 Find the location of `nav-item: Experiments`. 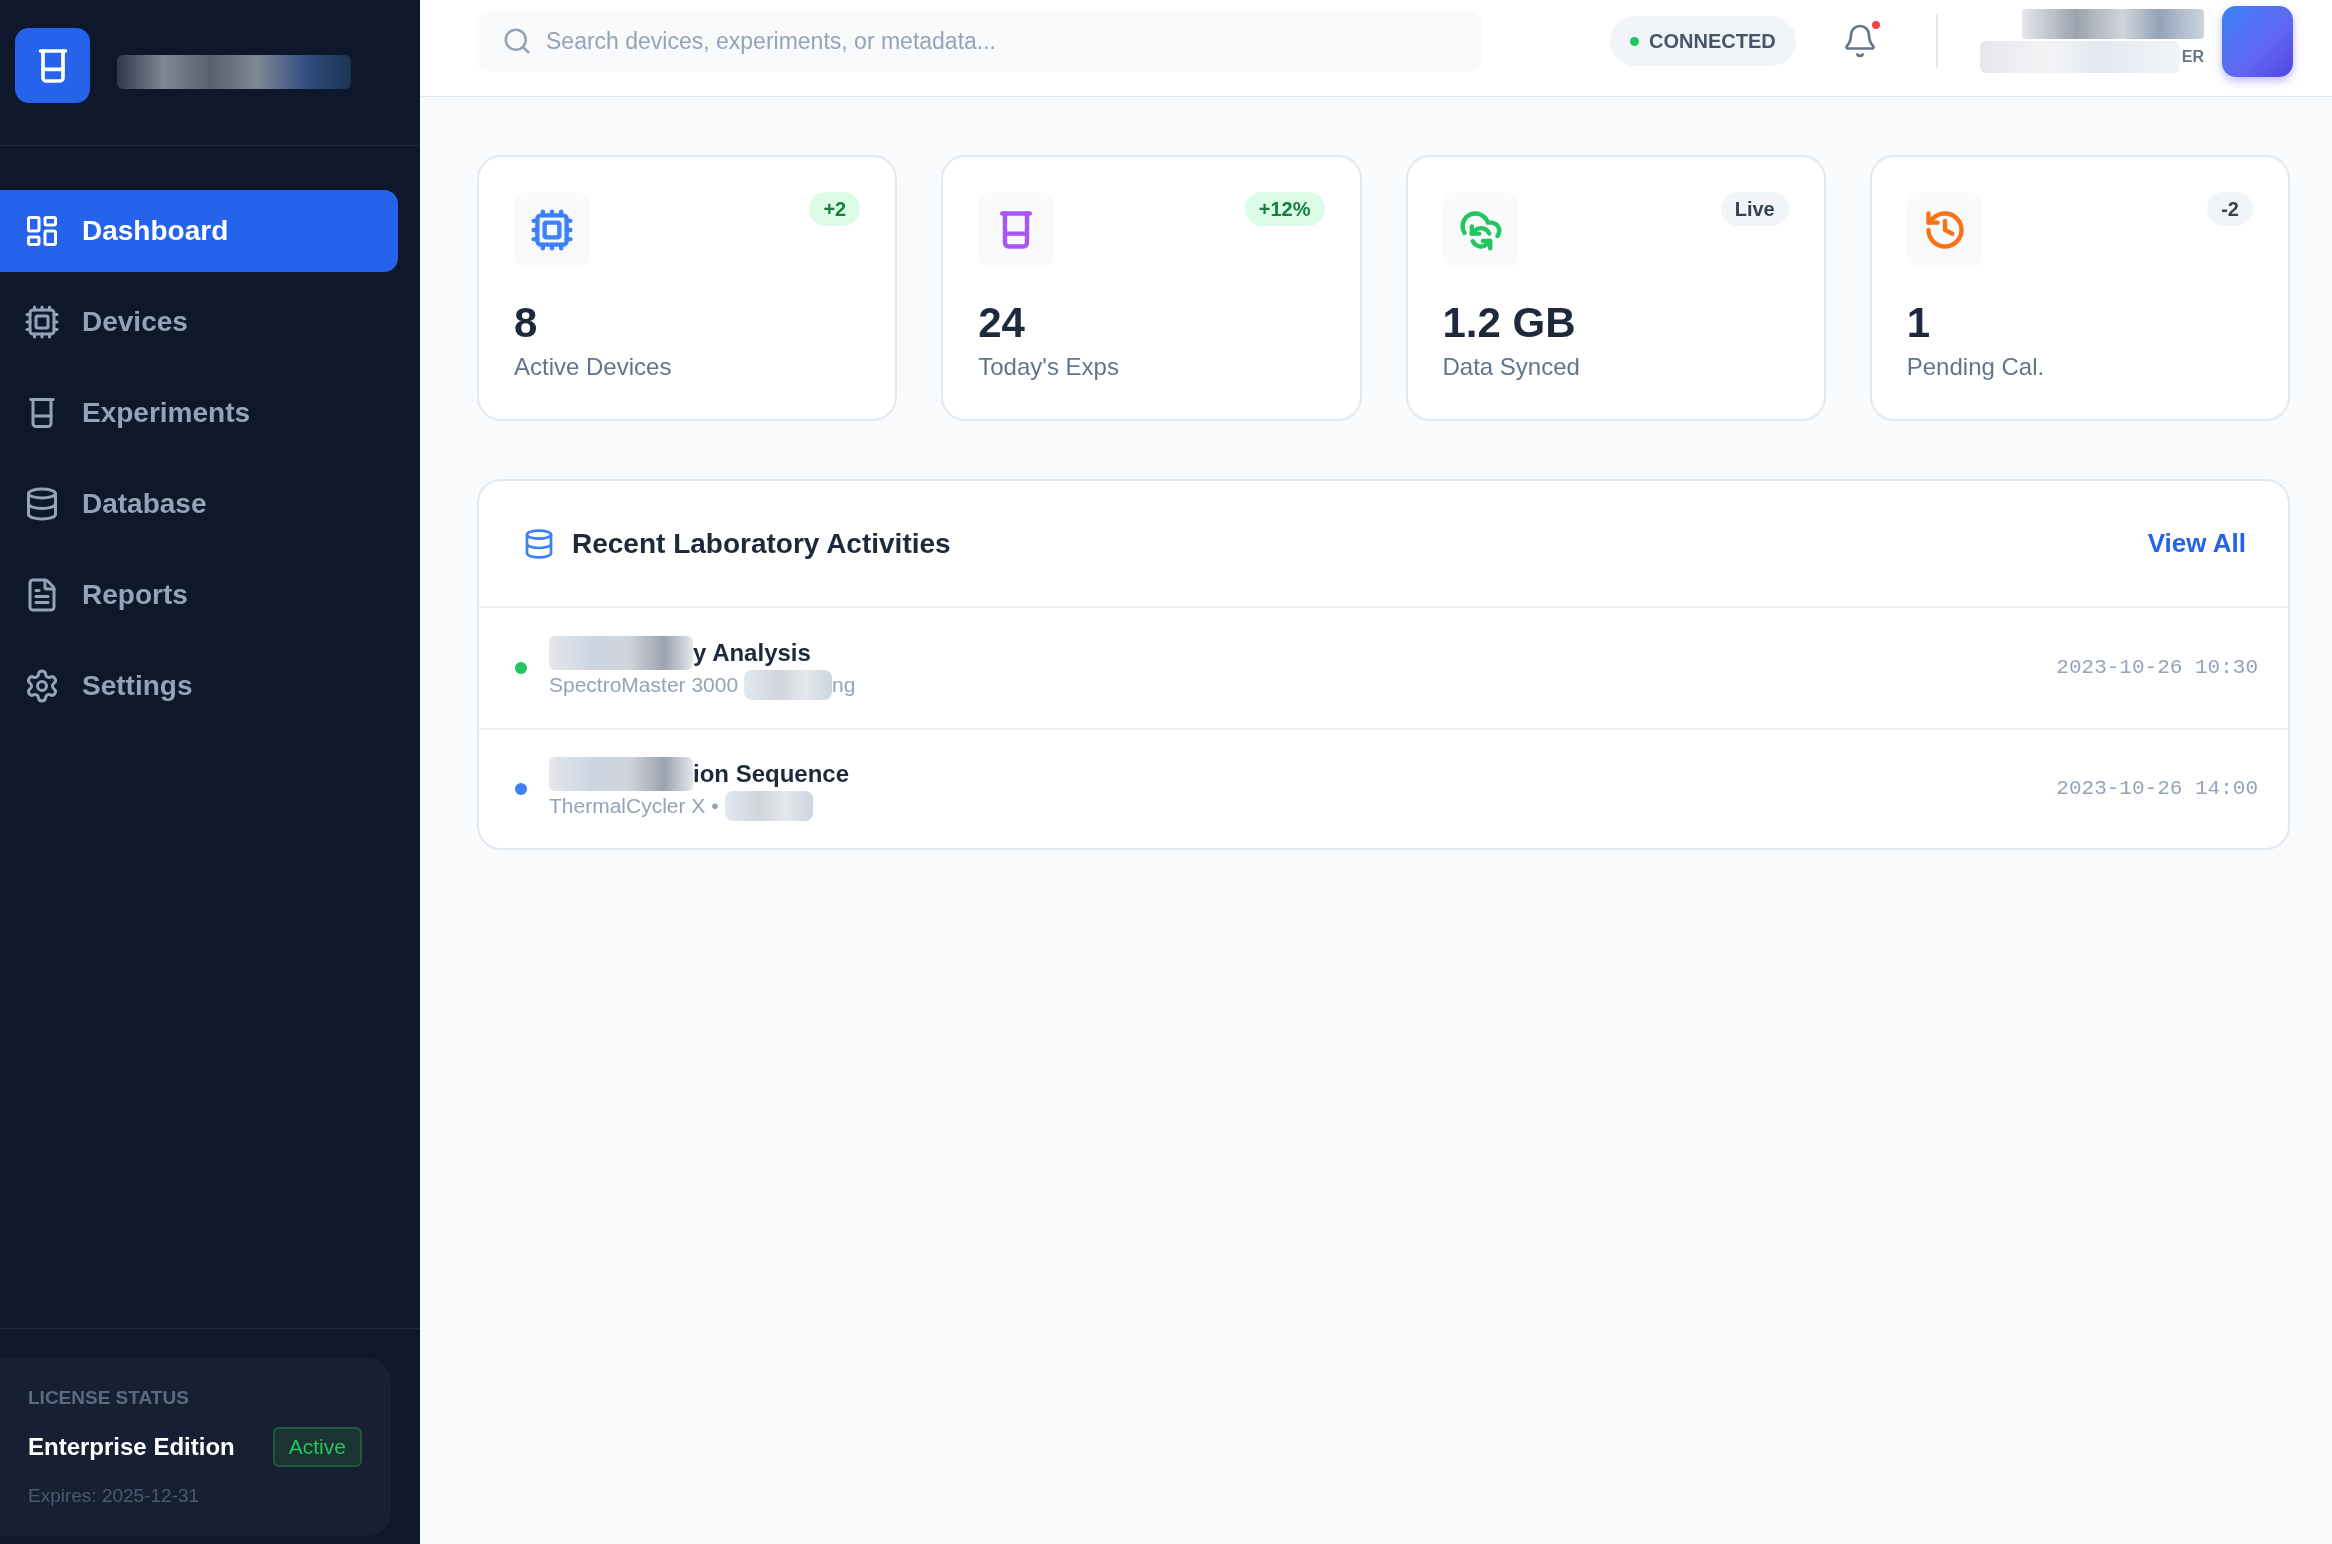

nav-item: Experiments is located at coordinates (199, 413).